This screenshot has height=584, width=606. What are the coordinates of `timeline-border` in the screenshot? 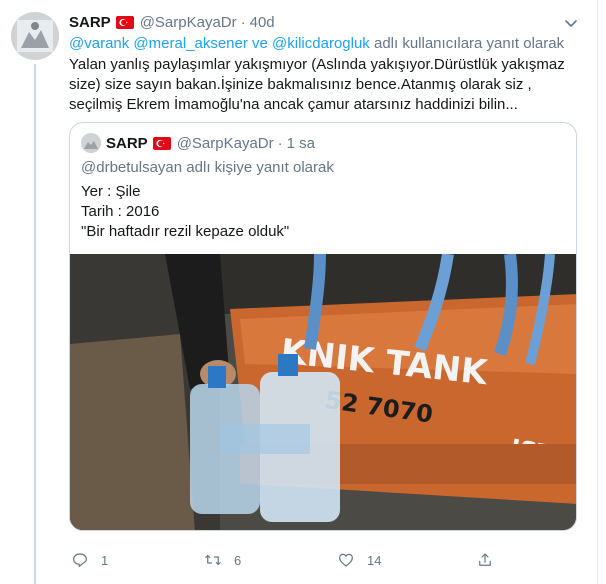 It's located at (597, 292).